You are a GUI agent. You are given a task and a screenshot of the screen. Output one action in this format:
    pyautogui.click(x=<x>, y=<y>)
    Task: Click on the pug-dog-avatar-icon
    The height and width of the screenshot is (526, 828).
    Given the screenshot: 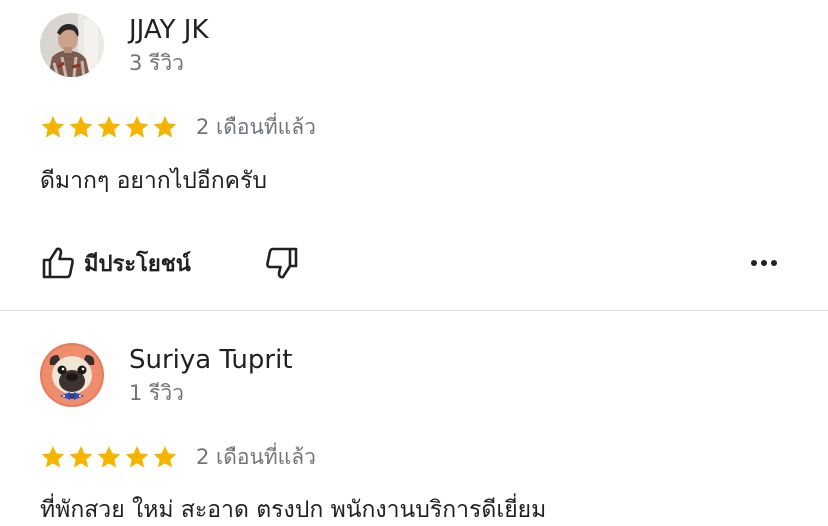 What is the action you would take?
    pyautogui.click(x=72, y=375)
    